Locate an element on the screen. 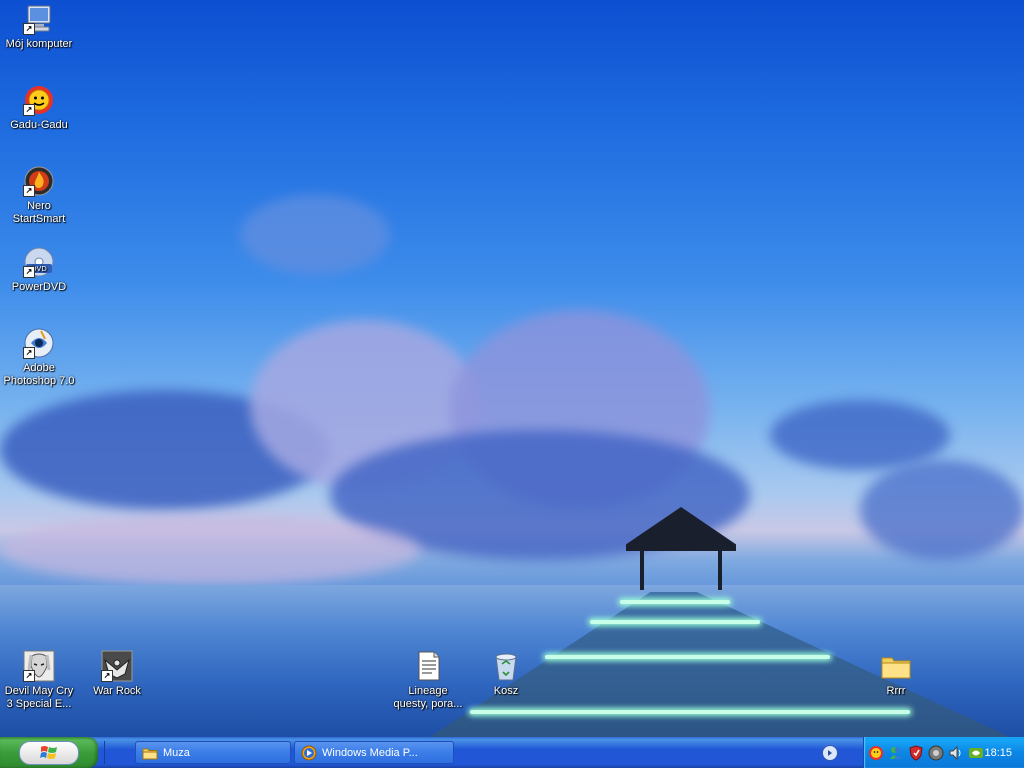 The height and width of the screenshot is (768, 1024). media-player-icon is located at coordinates (309, 752).